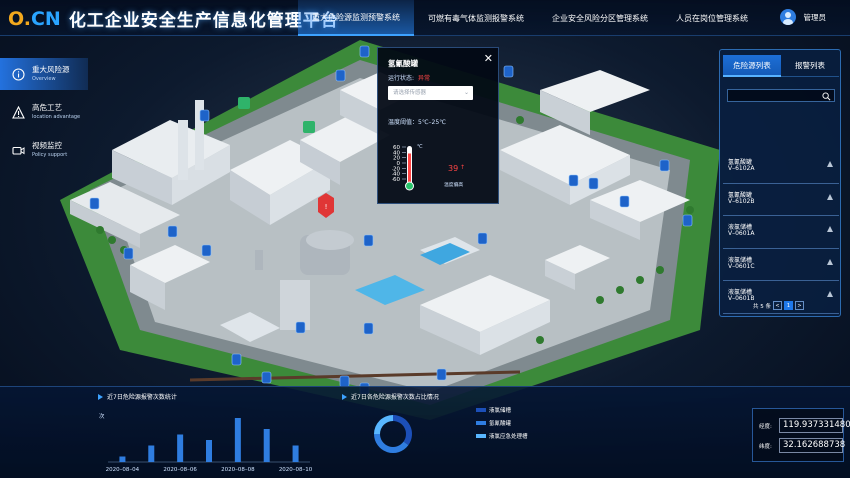 This screenshot has height=478, width=850. Describe the element at coordinates (781, 265) in the screenshot. I see `list-item: 液氯储槽 V–0601C` at that location.